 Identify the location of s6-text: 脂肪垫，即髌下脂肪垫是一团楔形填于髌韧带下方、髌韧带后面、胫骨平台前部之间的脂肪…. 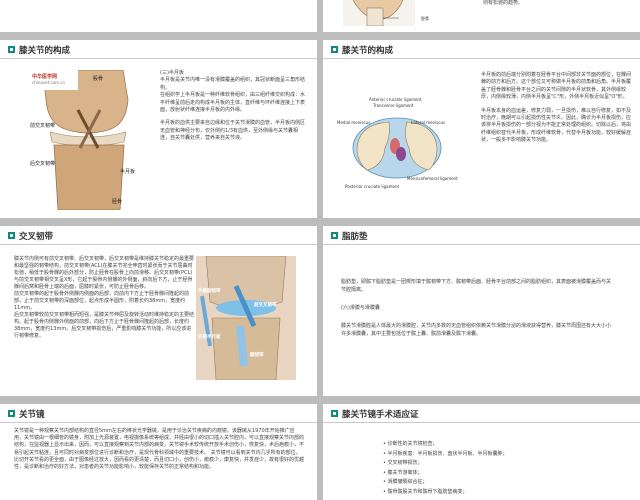
(476, 308).